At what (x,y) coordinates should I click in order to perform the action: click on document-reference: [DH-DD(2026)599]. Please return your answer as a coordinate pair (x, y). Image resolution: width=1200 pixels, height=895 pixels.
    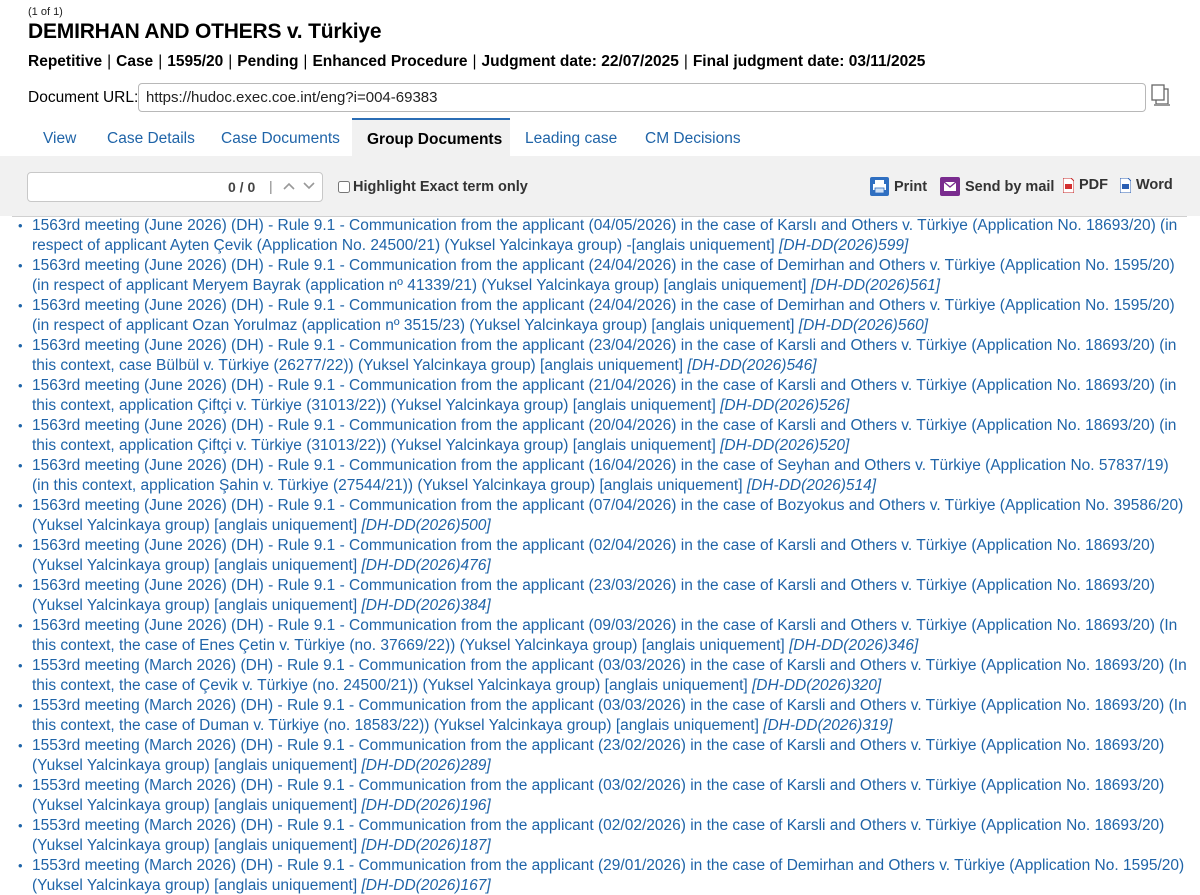
    Looking at the image, I should click on (844, 245).